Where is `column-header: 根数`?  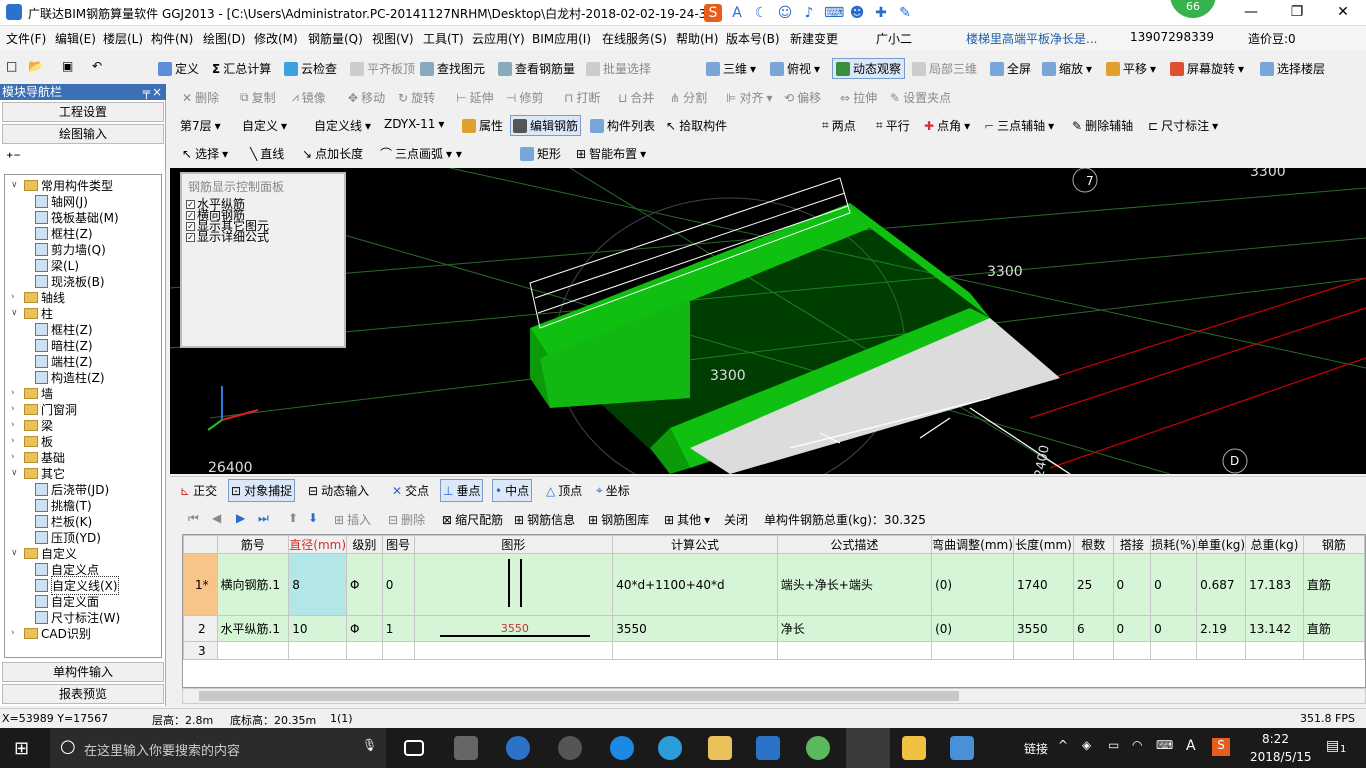
column-header: 根数 is located at coordinates (1093, 544).